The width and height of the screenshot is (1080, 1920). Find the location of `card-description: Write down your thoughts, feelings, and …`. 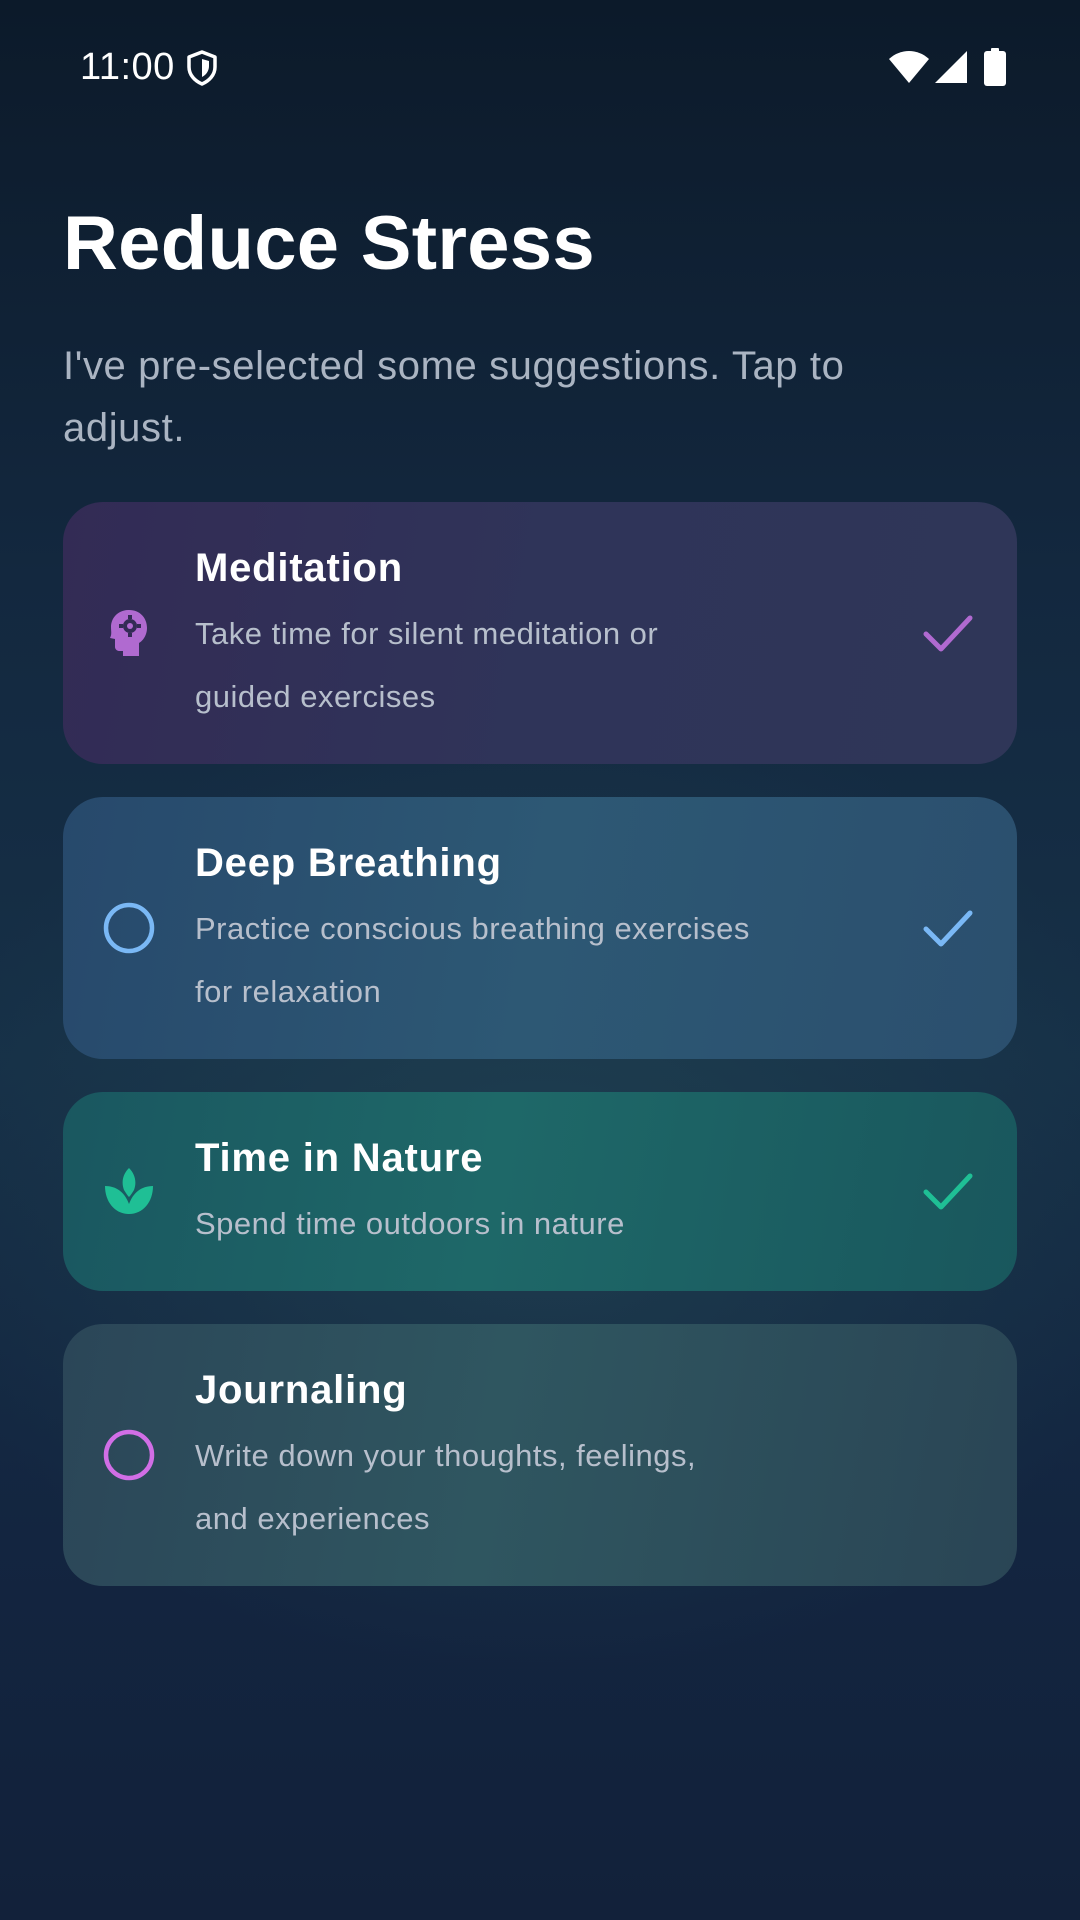

card-description: Write down your thoughts, feelings, and … is located at coordinates (446, 1487).